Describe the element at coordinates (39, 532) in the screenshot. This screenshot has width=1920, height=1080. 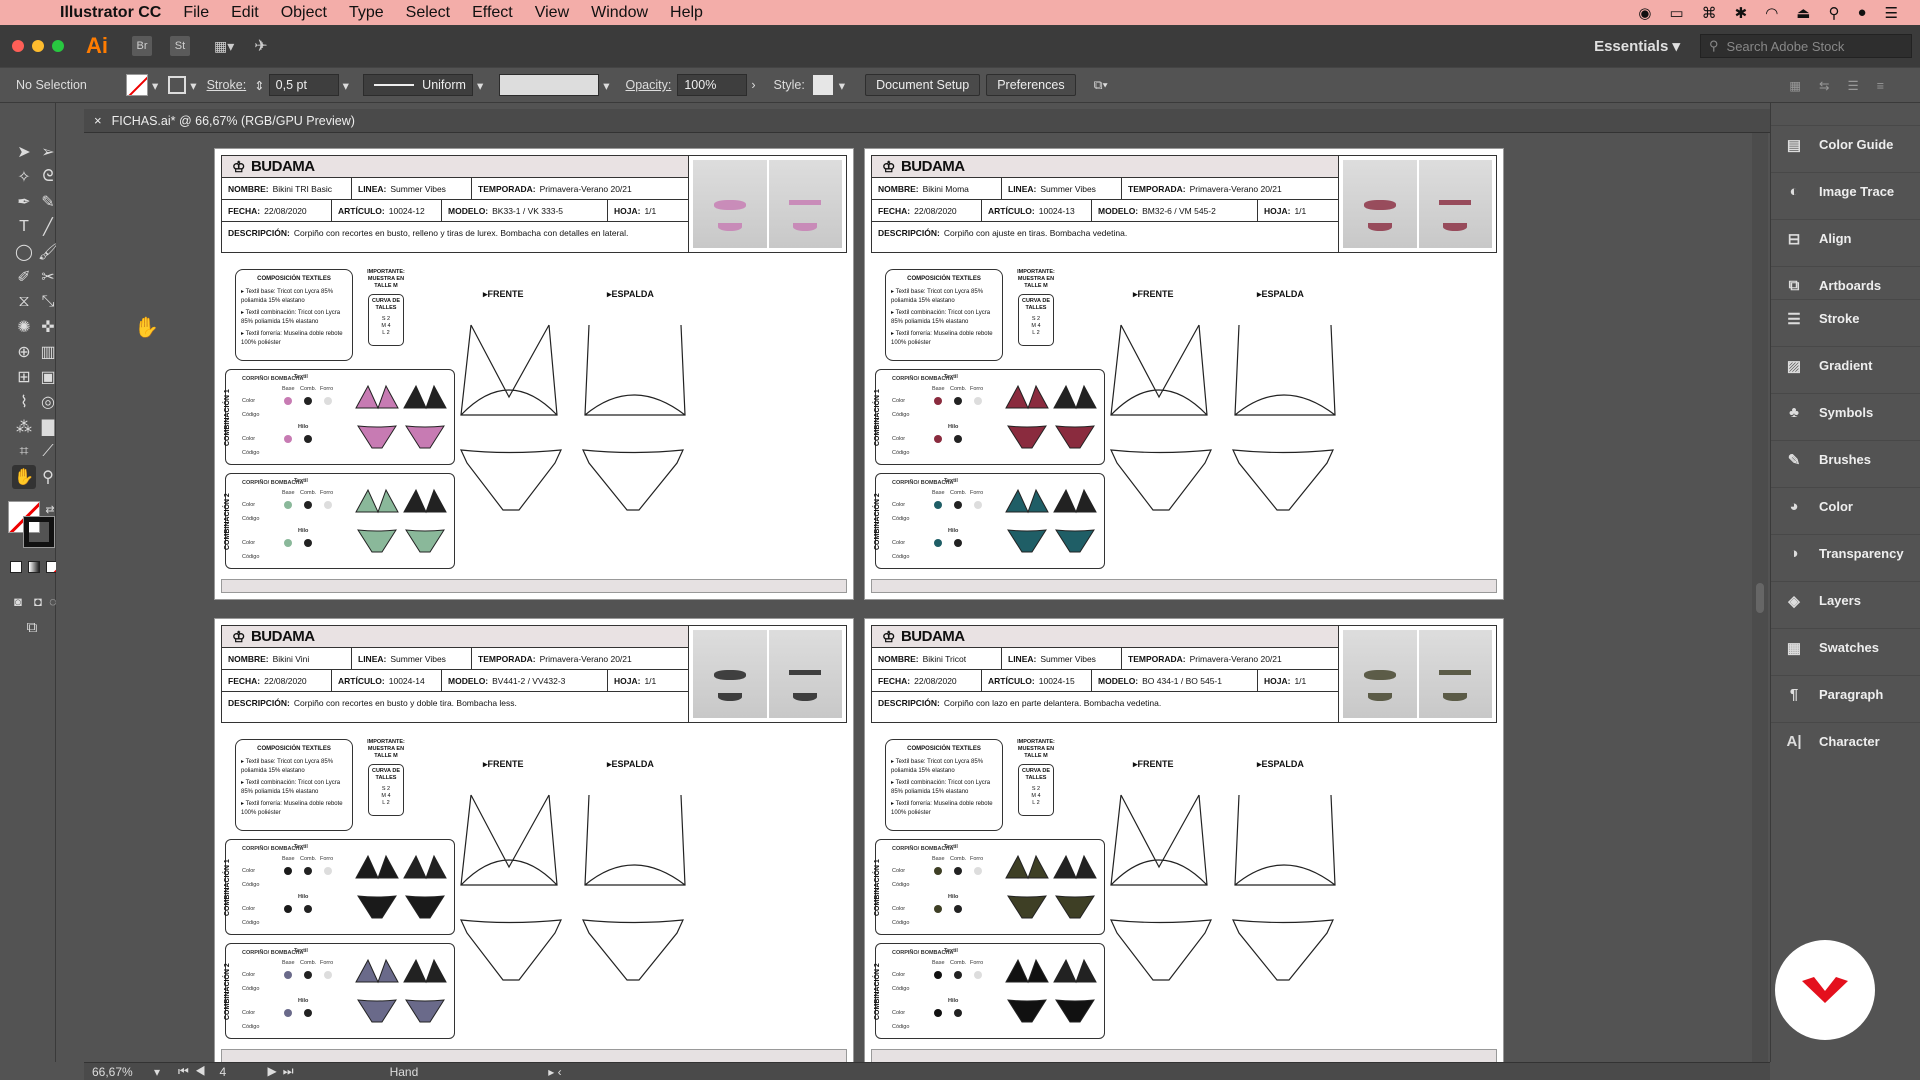
I see `stroke-color-icon` at that location.